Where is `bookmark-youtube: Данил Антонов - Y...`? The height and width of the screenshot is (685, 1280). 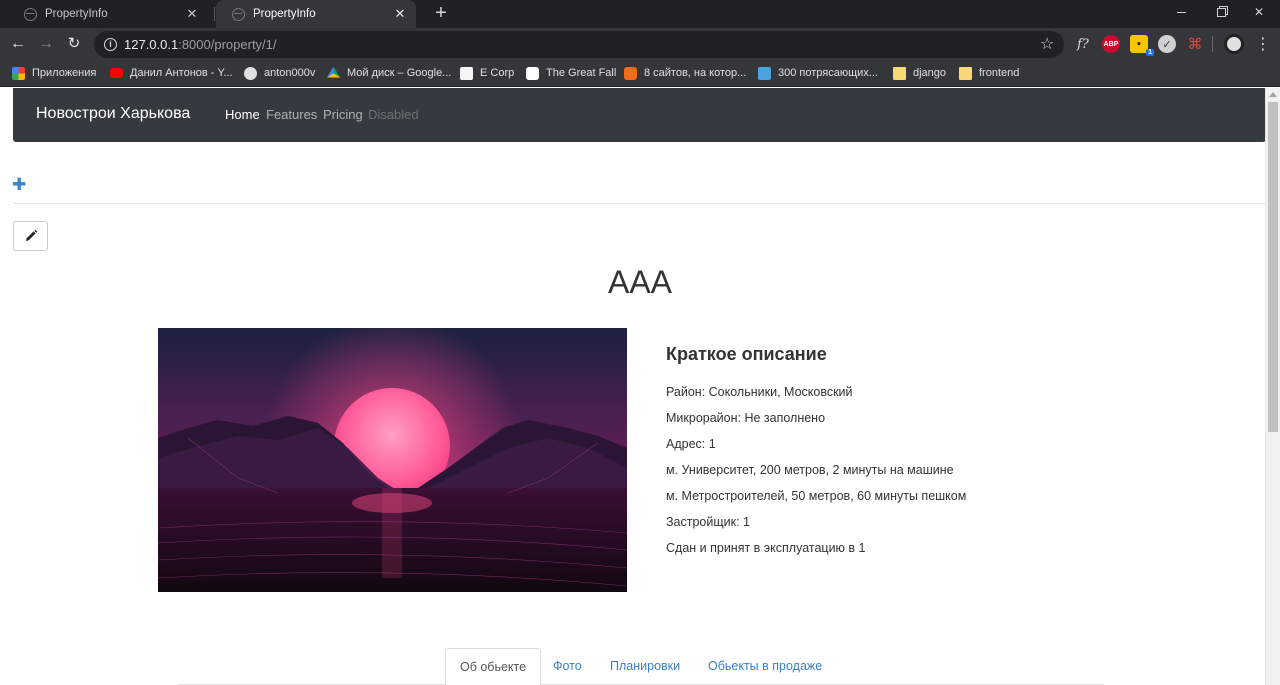
bookmark-youtube: Данил Антонов - Y... is located at coordinates (171, 73).